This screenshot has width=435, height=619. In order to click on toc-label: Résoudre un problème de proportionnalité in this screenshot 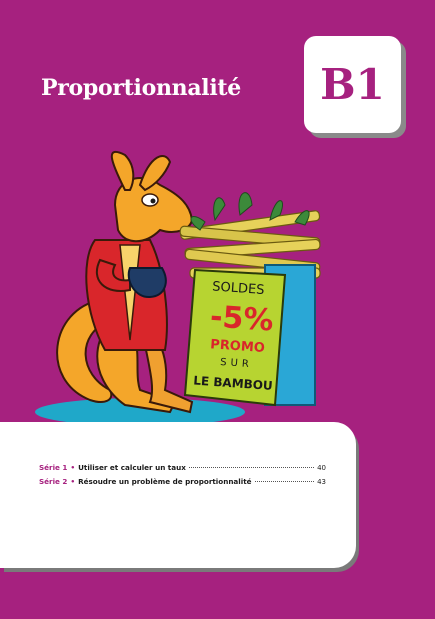, I will do `click(165, 481)`.